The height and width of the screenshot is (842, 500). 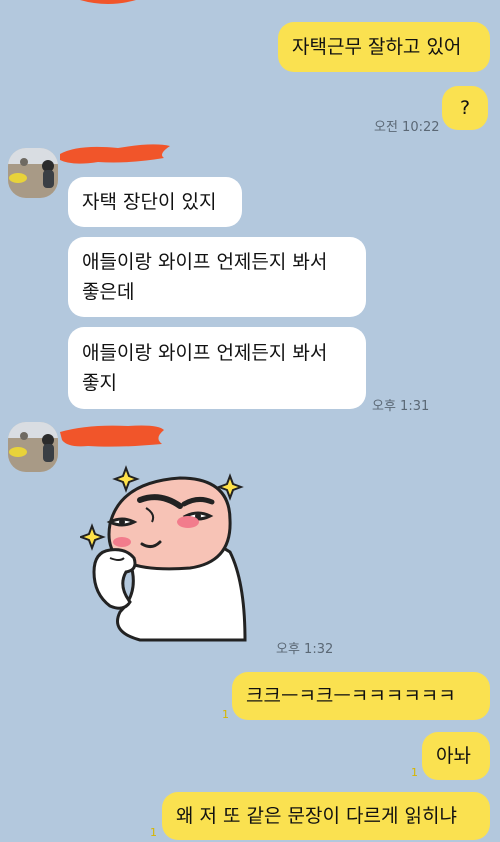 I want to click on my-message-bubble: ?, so click(x=465, y=108).